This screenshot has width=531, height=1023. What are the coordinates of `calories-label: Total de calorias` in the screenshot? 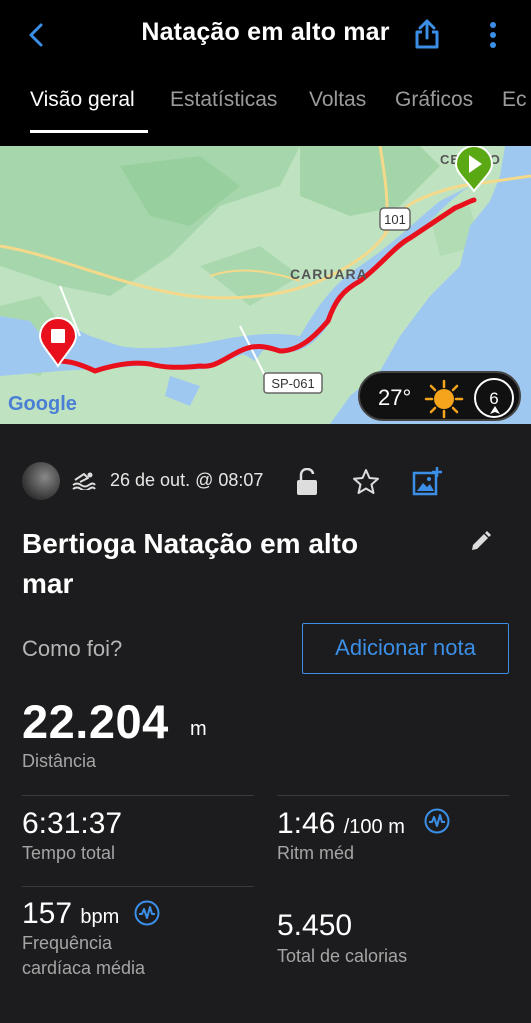 It's located at (342, 956).